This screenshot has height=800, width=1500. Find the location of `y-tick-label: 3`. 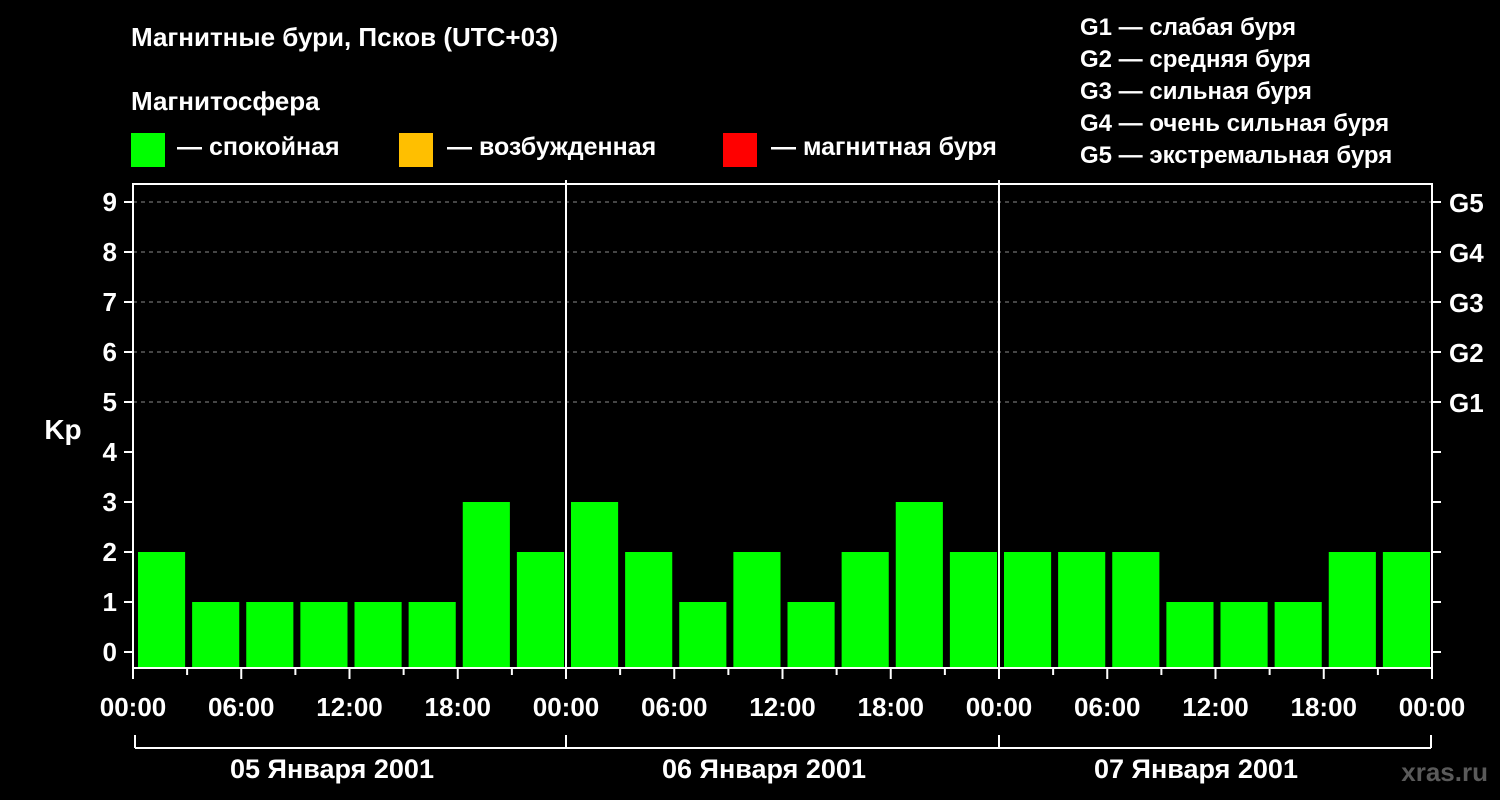

y-tick-label: 3 is located at coordinates (110, 502).